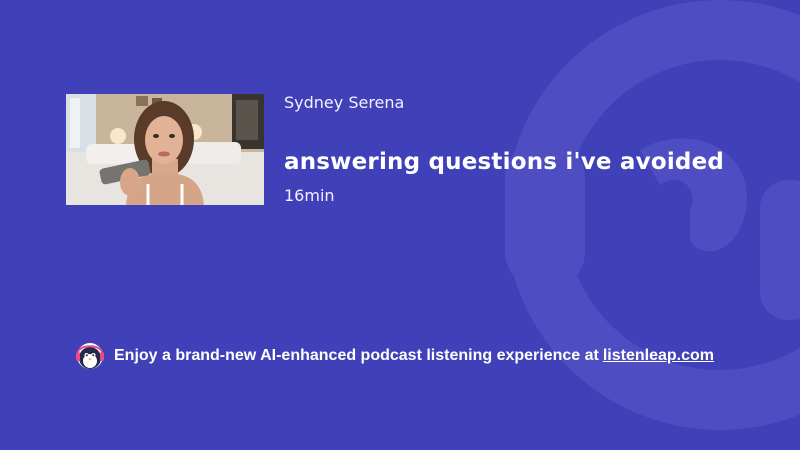 This screenshot has height=450, width=800. Describe the element at coordinates (344, 102) in the screenshot. I see `podcast-author: Sydney Serena` at that location.